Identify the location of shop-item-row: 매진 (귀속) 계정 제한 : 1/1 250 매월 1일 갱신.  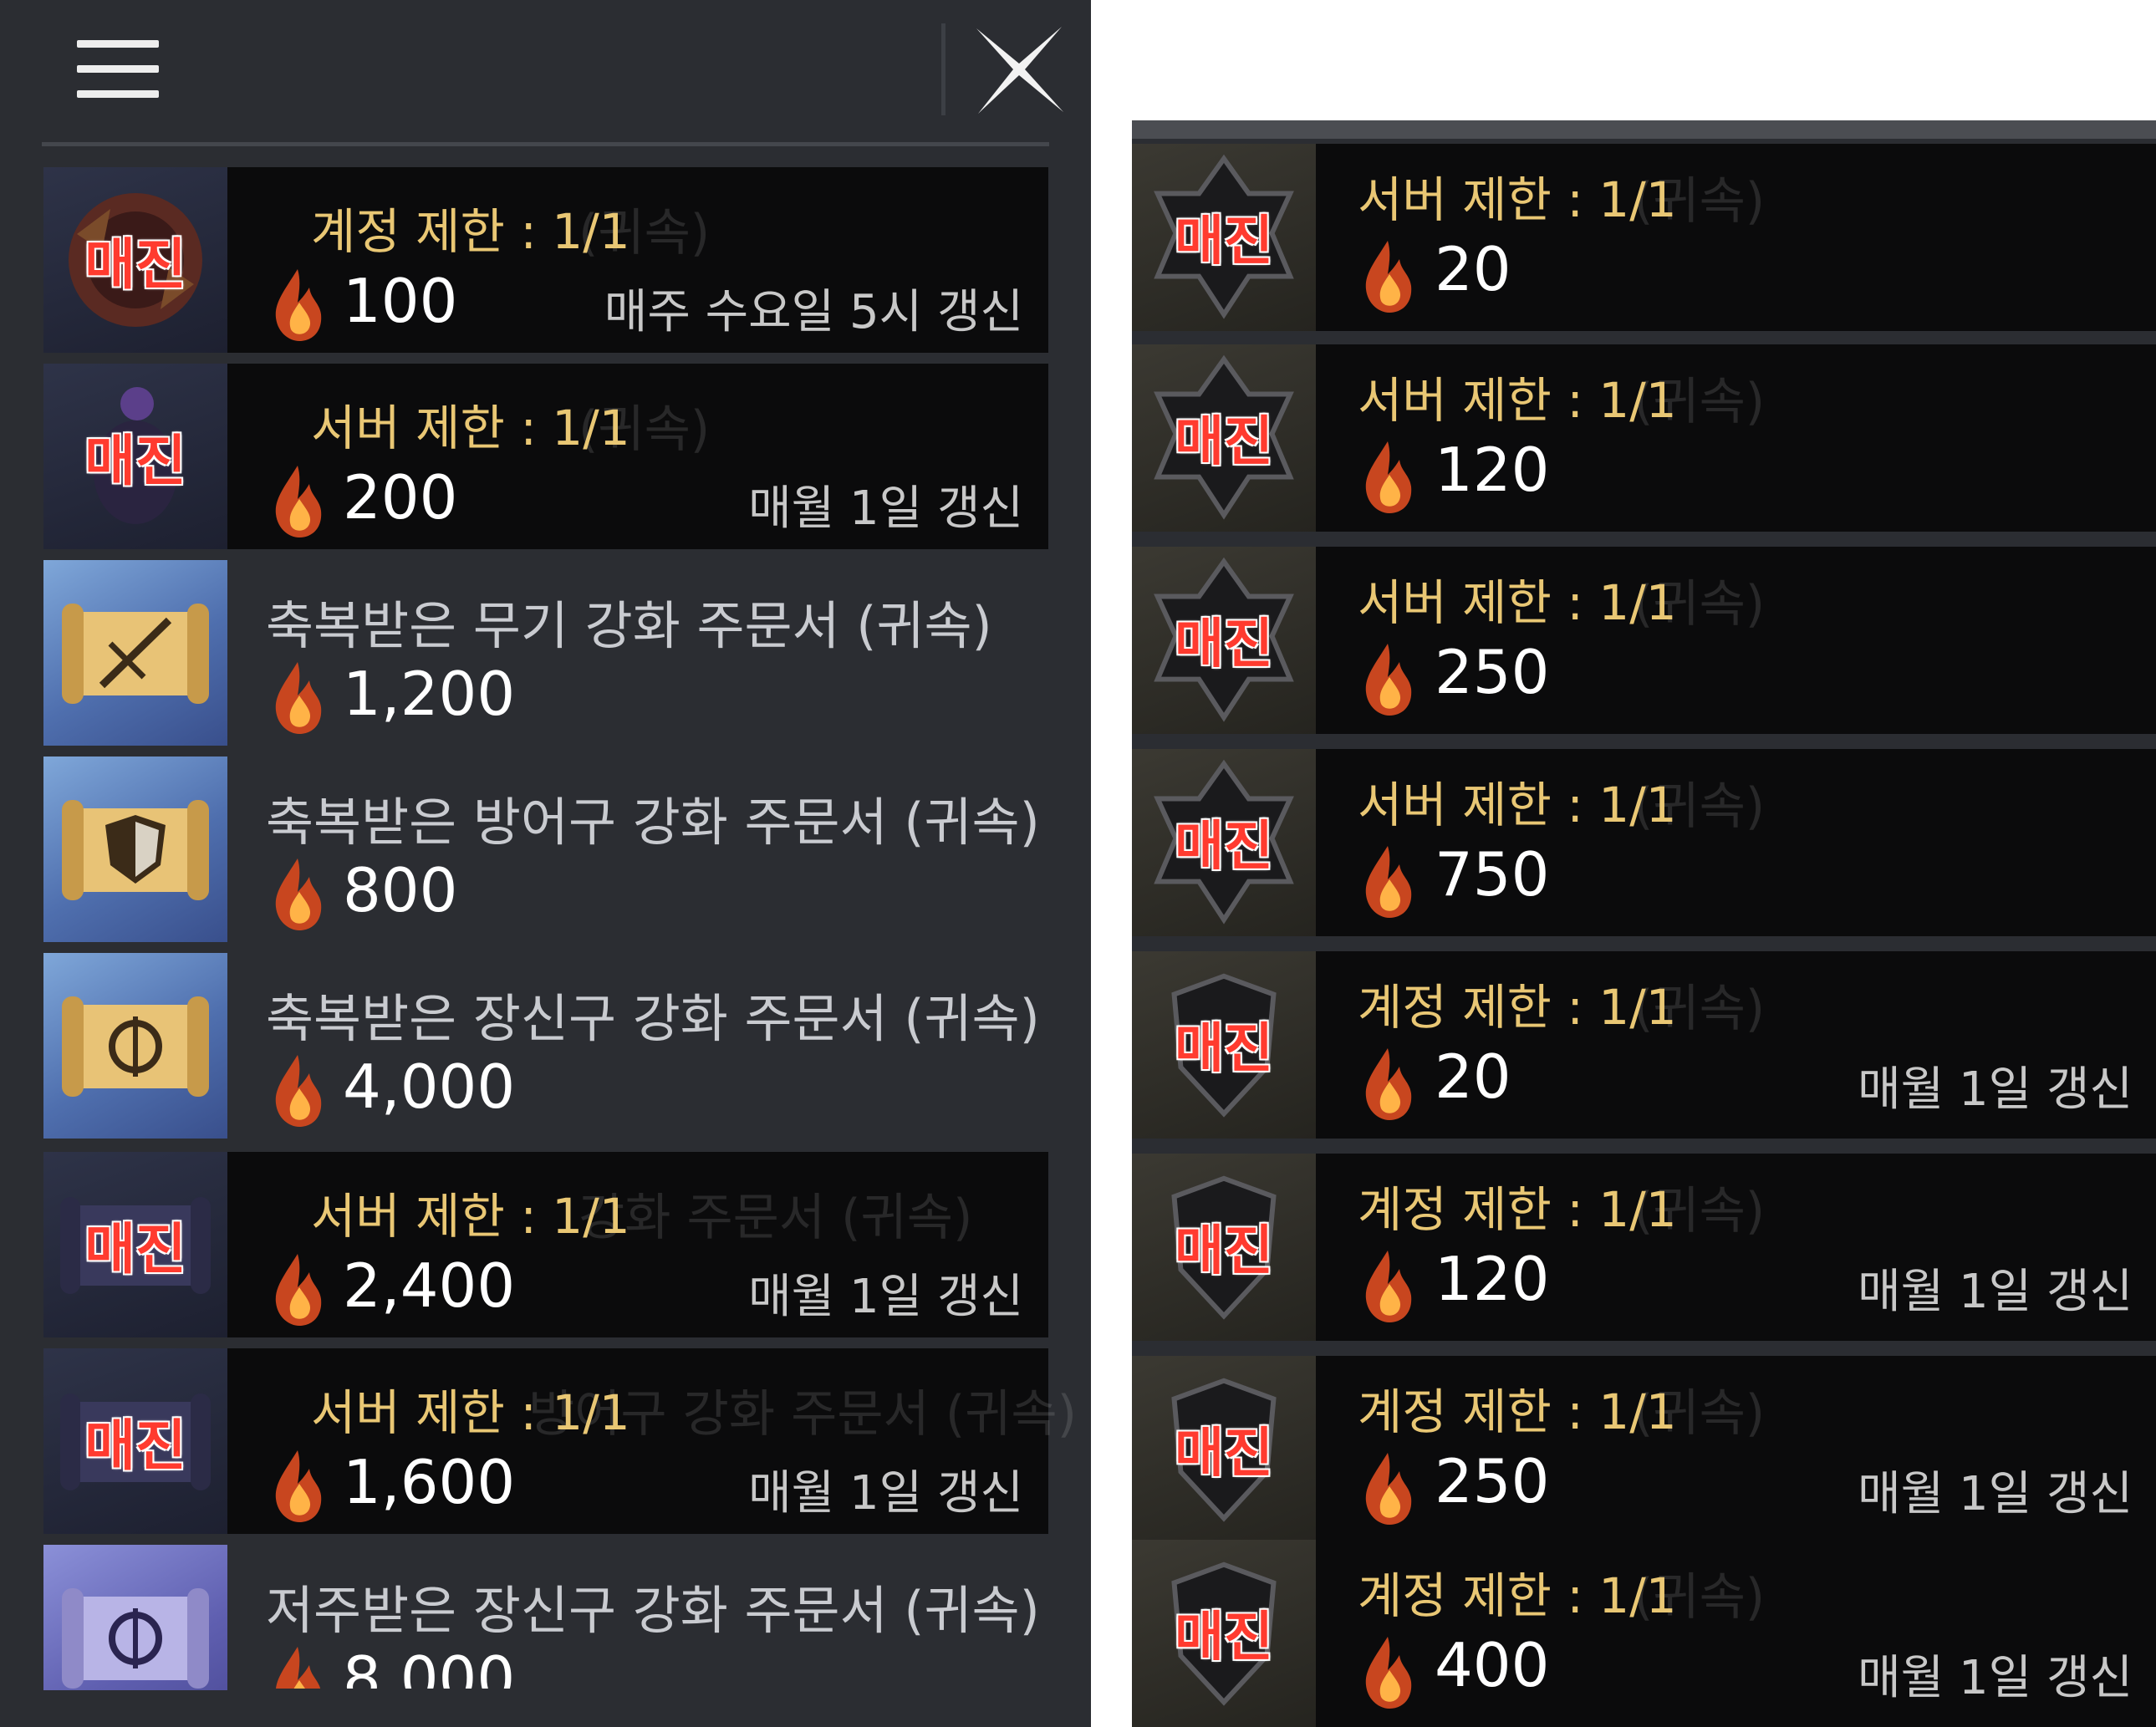
(1644, 1449).